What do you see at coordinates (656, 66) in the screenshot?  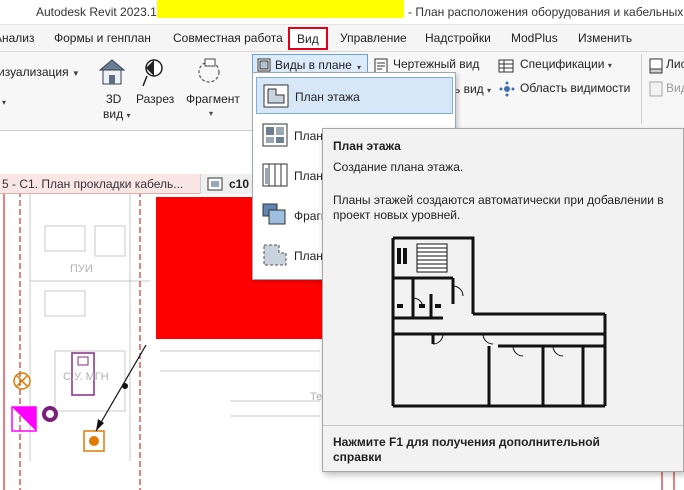 I see `sheet-icon` at bounding box center [656, 66].